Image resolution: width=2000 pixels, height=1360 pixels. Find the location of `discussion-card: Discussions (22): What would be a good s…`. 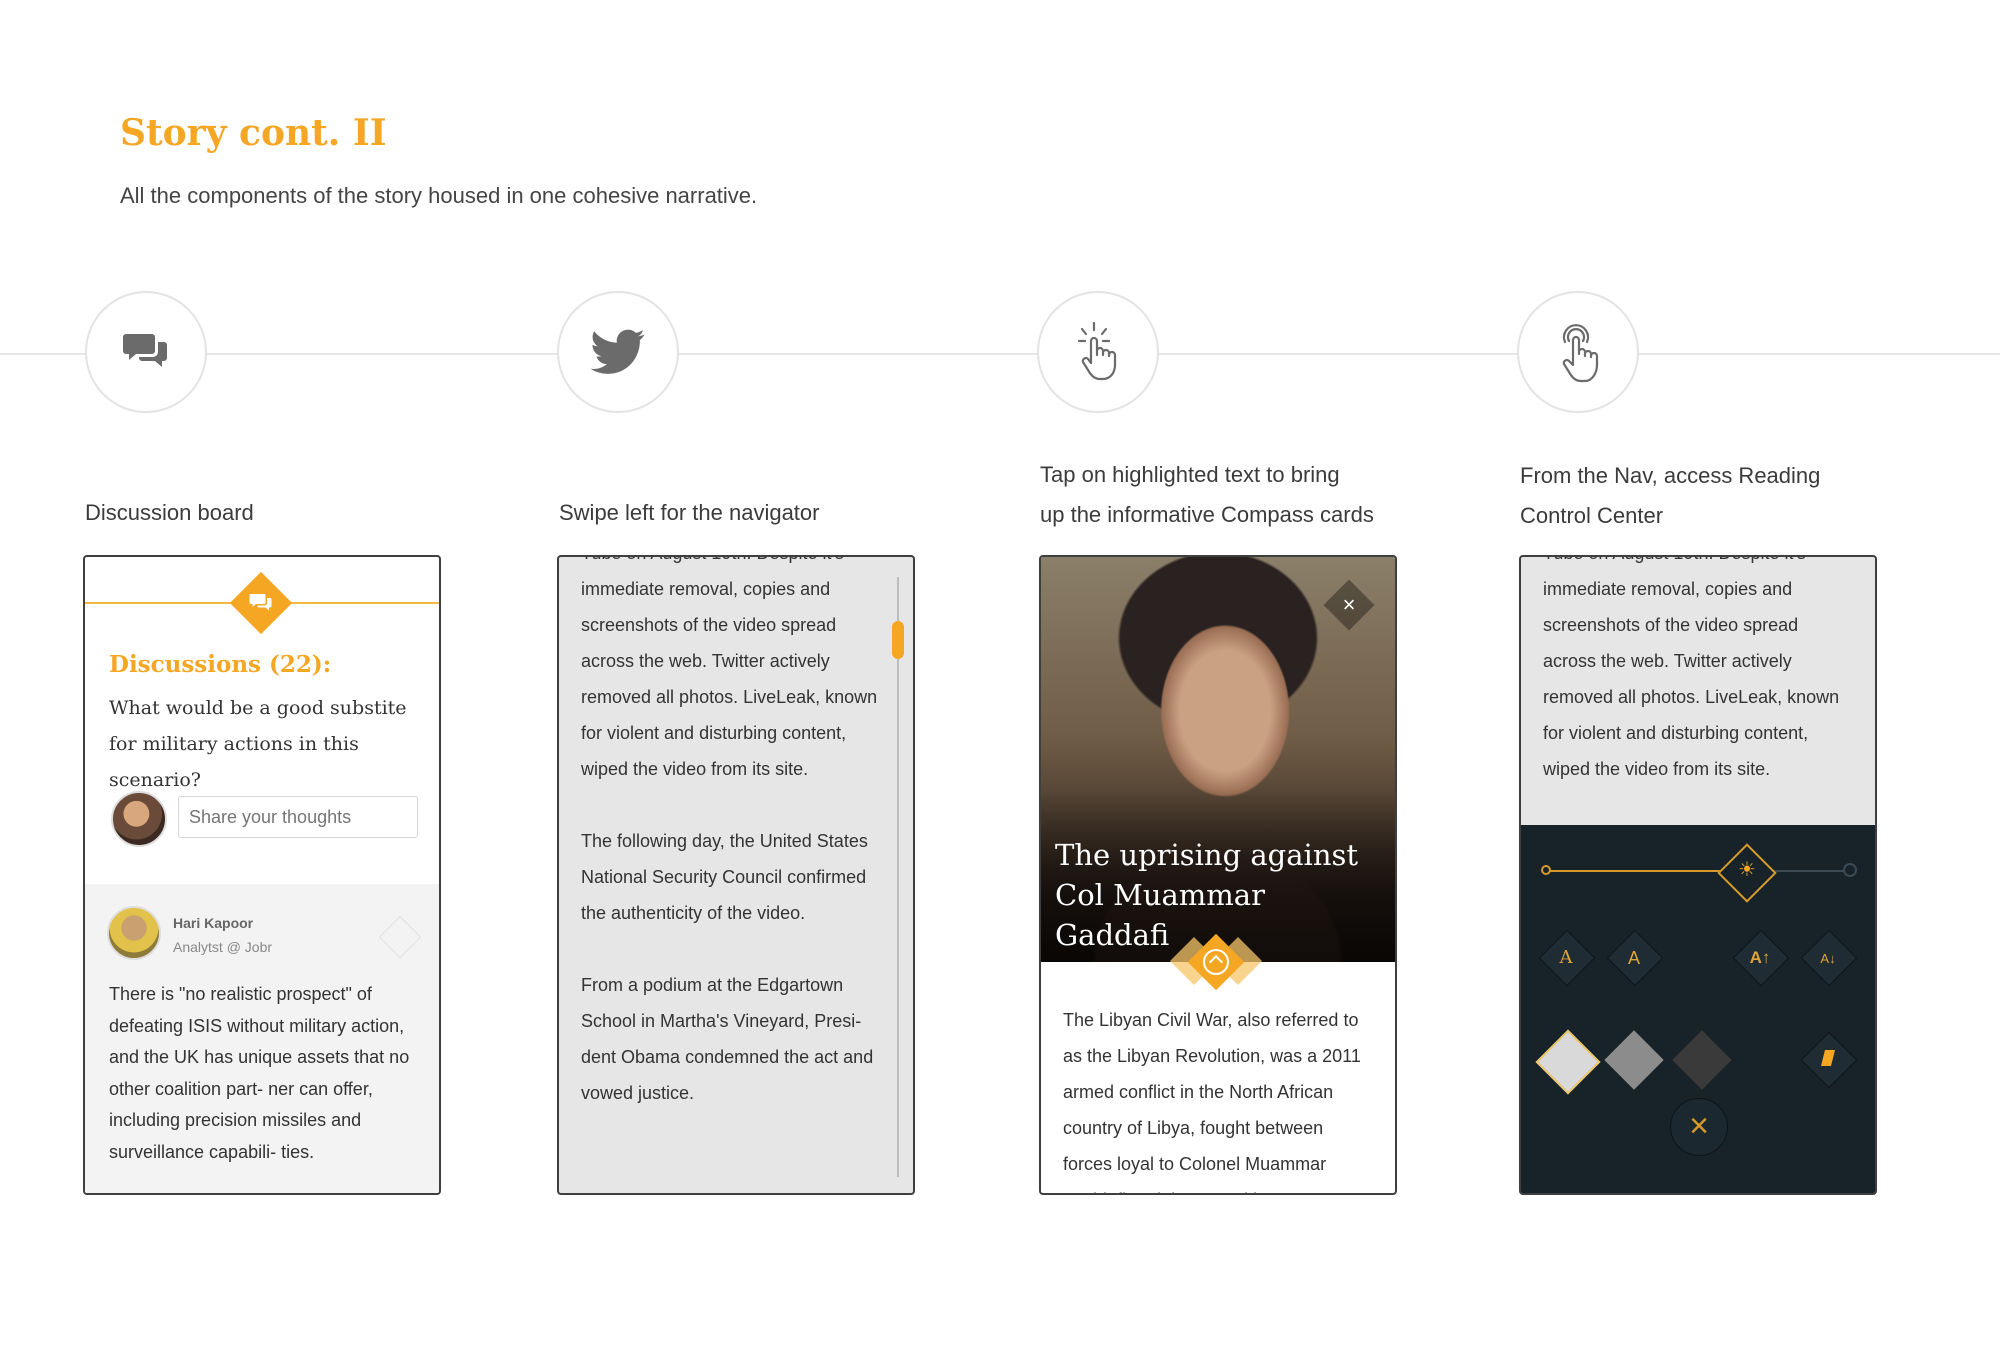

discussion-card: Discussions (22): What would be a good s… is located at coordinates (262, 875).